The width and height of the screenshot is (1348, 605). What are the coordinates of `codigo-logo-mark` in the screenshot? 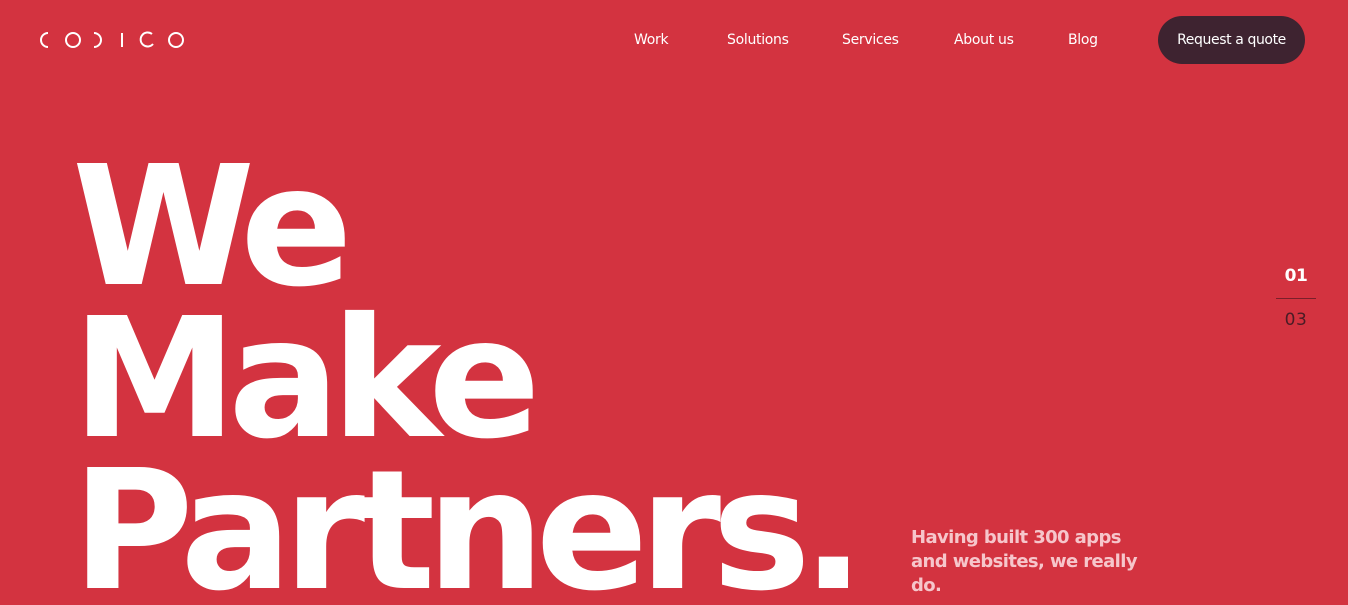 It's located at (112, 39).